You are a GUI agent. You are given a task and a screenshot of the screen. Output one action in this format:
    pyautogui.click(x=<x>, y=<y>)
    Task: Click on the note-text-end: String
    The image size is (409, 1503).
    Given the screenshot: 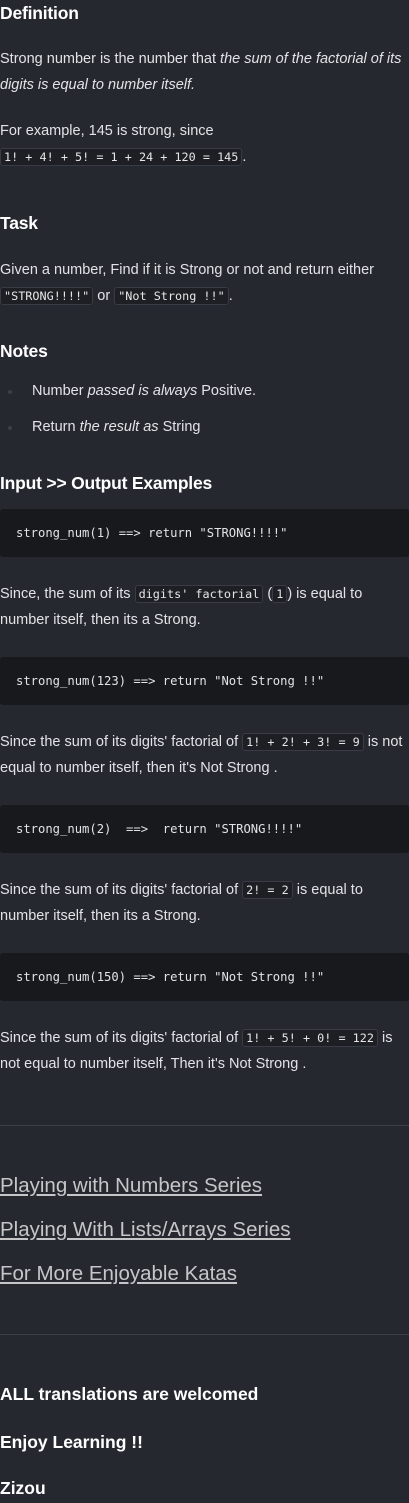 What is the action you would take?
    pyautogui.click(x=179, y=427)
    